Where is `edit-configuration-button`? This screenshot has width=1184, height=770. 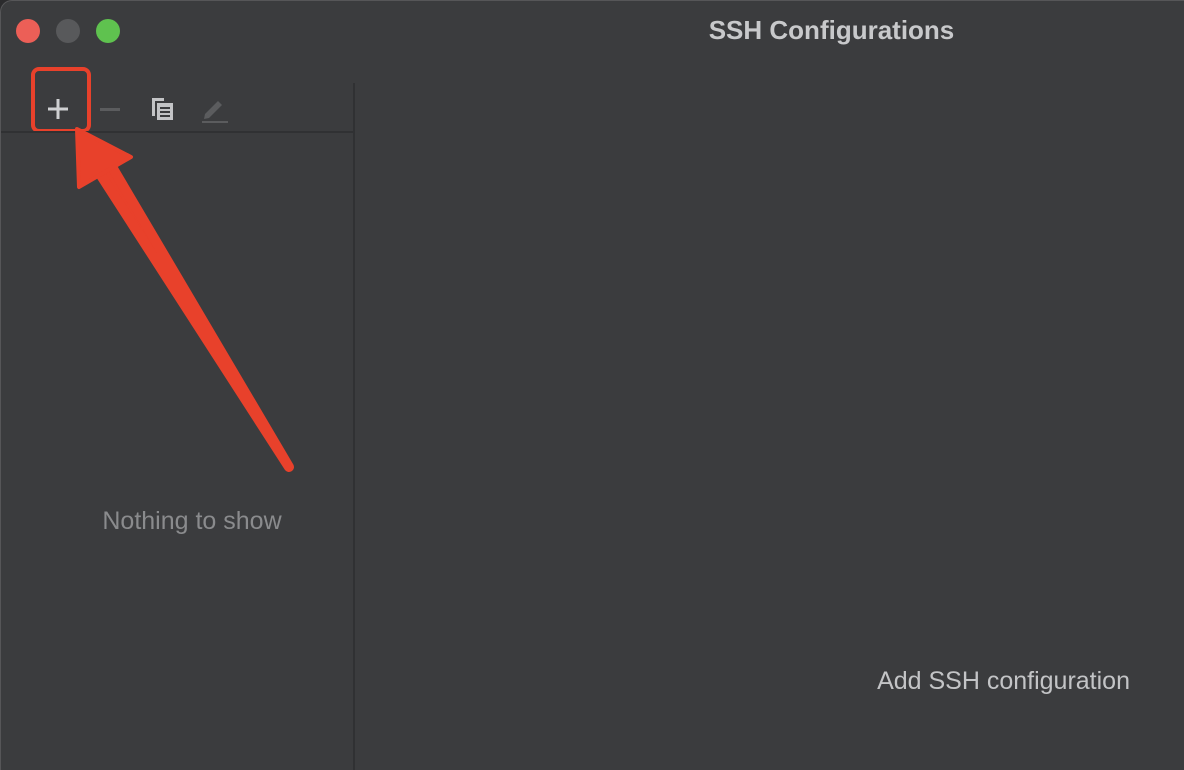 edit-configuration-button is located at coordinates (214, 109).